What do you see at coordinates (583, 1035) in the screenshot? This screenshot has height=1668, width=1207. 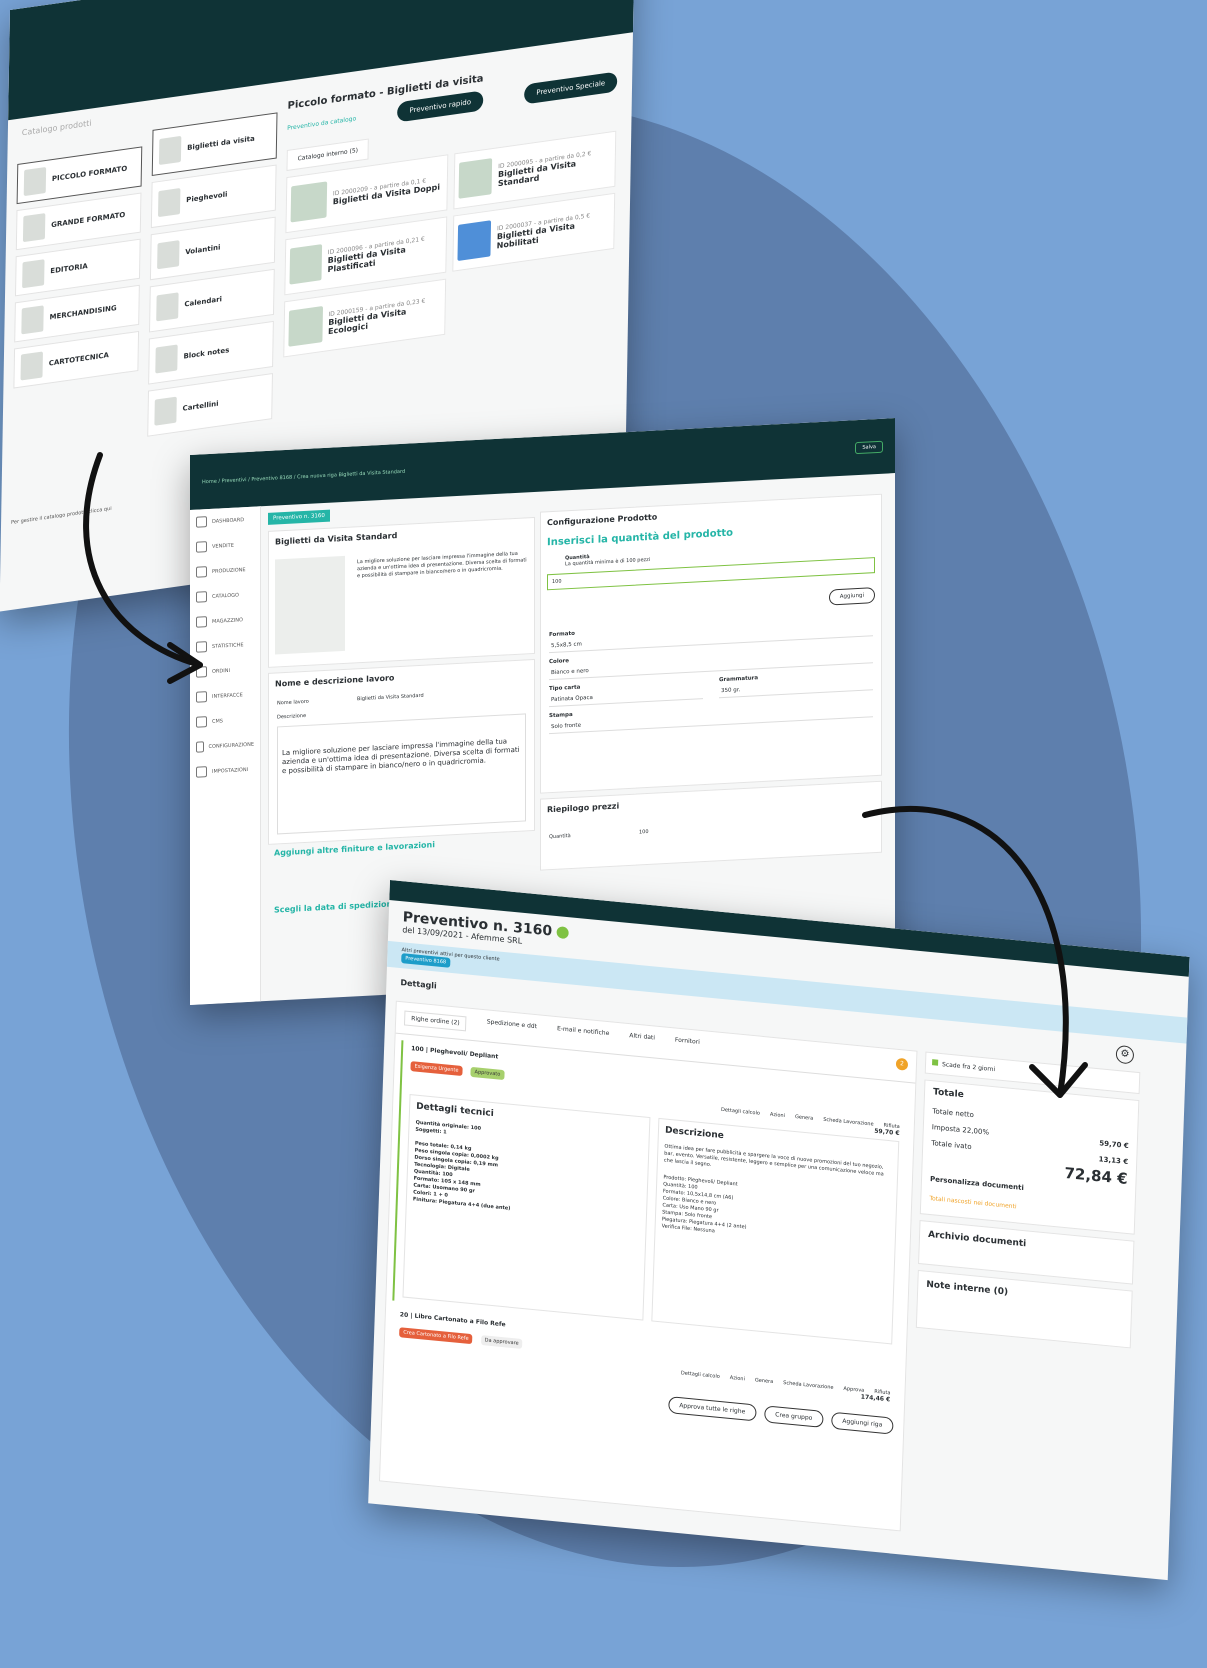 I see `tab-email: E-mail e notifiche` at bounding box center [583, 1035].